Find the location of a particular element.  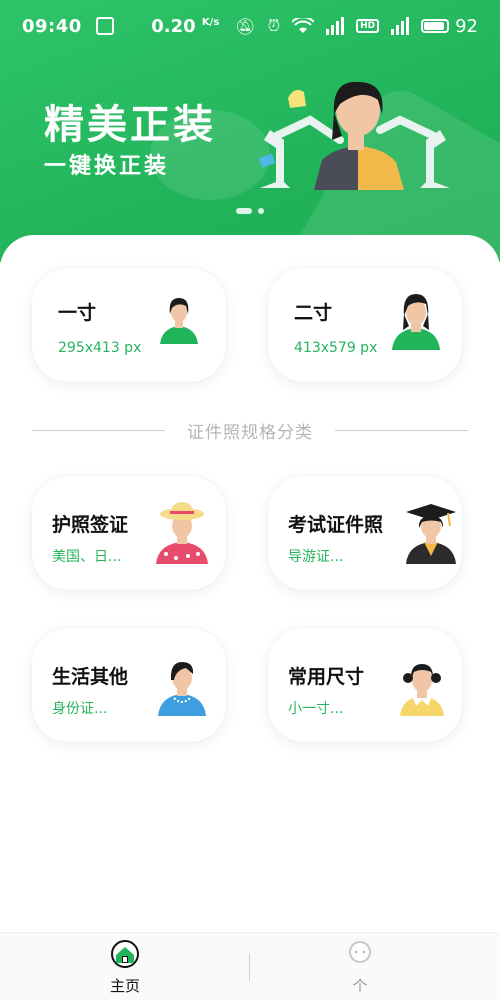

status-icons: 🔕︎ ⏰︎ HD 92 is located at coordinates (356, 26).